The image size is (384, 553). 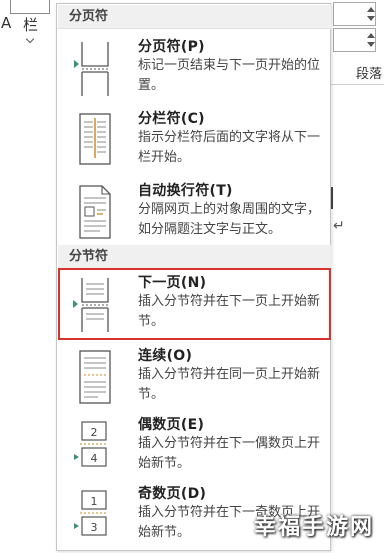 What do you see at coordinates (94, 501) in the screenshot?
I see `svg-text: 1` at bounding box center [94, 501].